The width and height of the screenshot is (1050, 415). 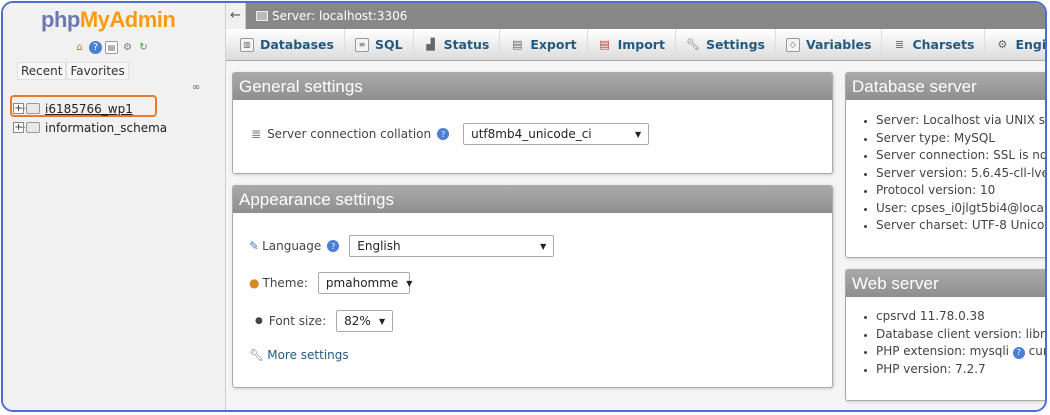 I want to click on database-name: i6185766_wp1, so click(x=89, y=109).